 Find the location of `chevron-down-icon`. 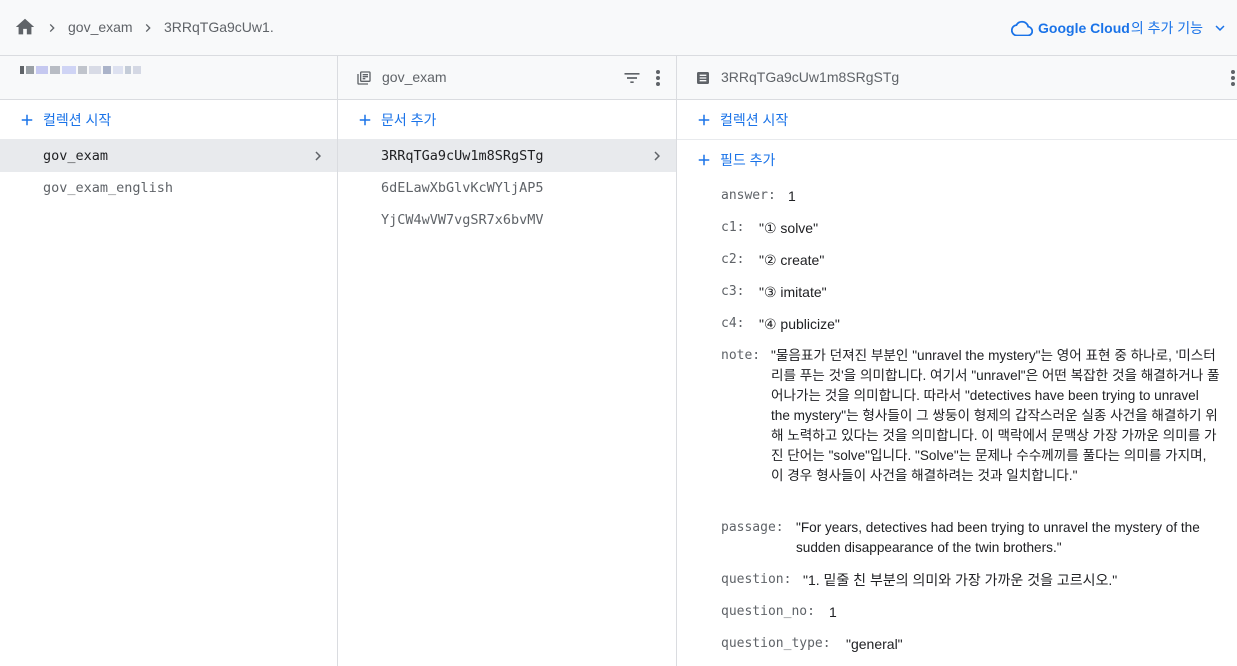

chevron-down-icon is located at coordinates (1220, 28).